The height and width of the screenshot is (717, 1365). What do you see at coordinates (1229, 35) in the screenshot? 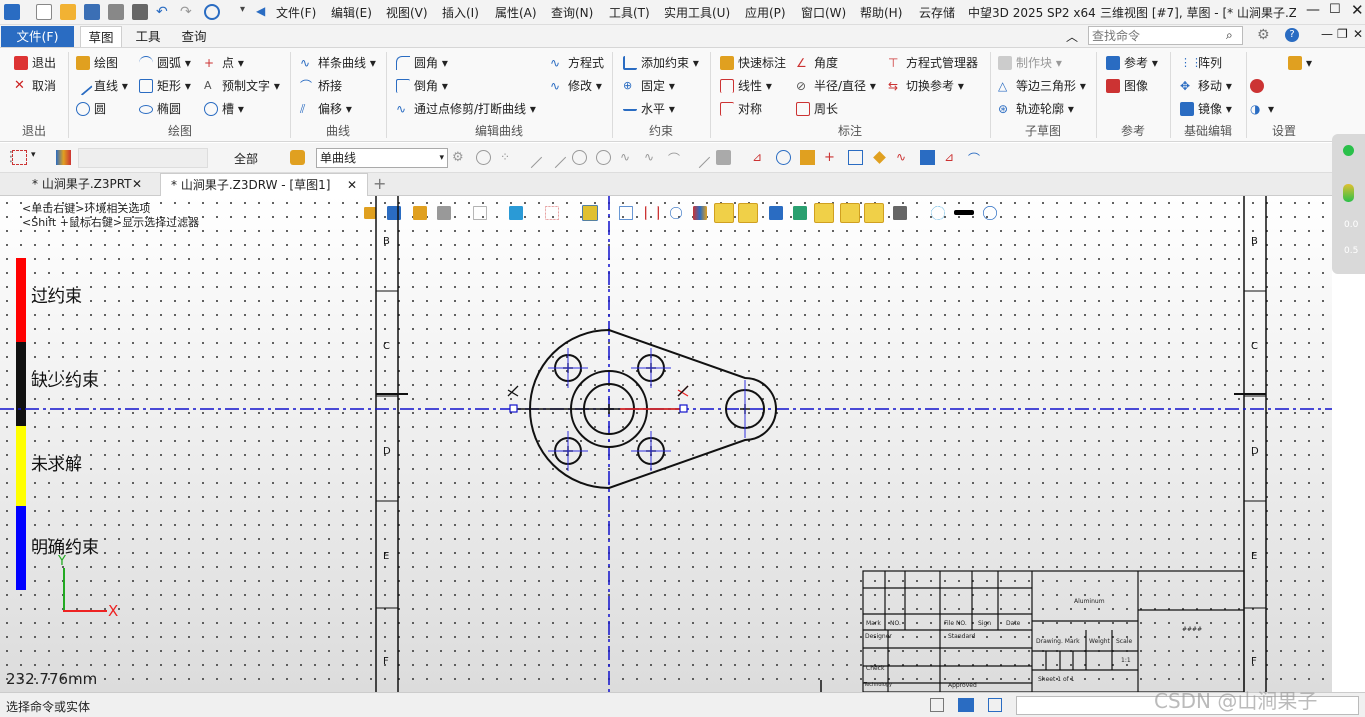
I see `search-icon: ⌕` at bounding box center [1229, 35].